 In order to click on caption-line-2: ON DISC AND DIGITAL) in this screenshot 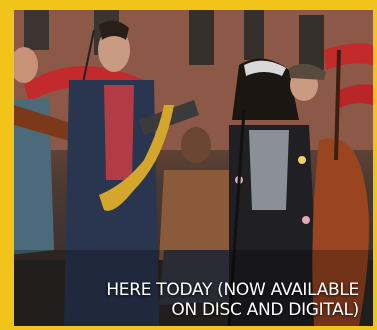, I will do `click(265, 310)`.